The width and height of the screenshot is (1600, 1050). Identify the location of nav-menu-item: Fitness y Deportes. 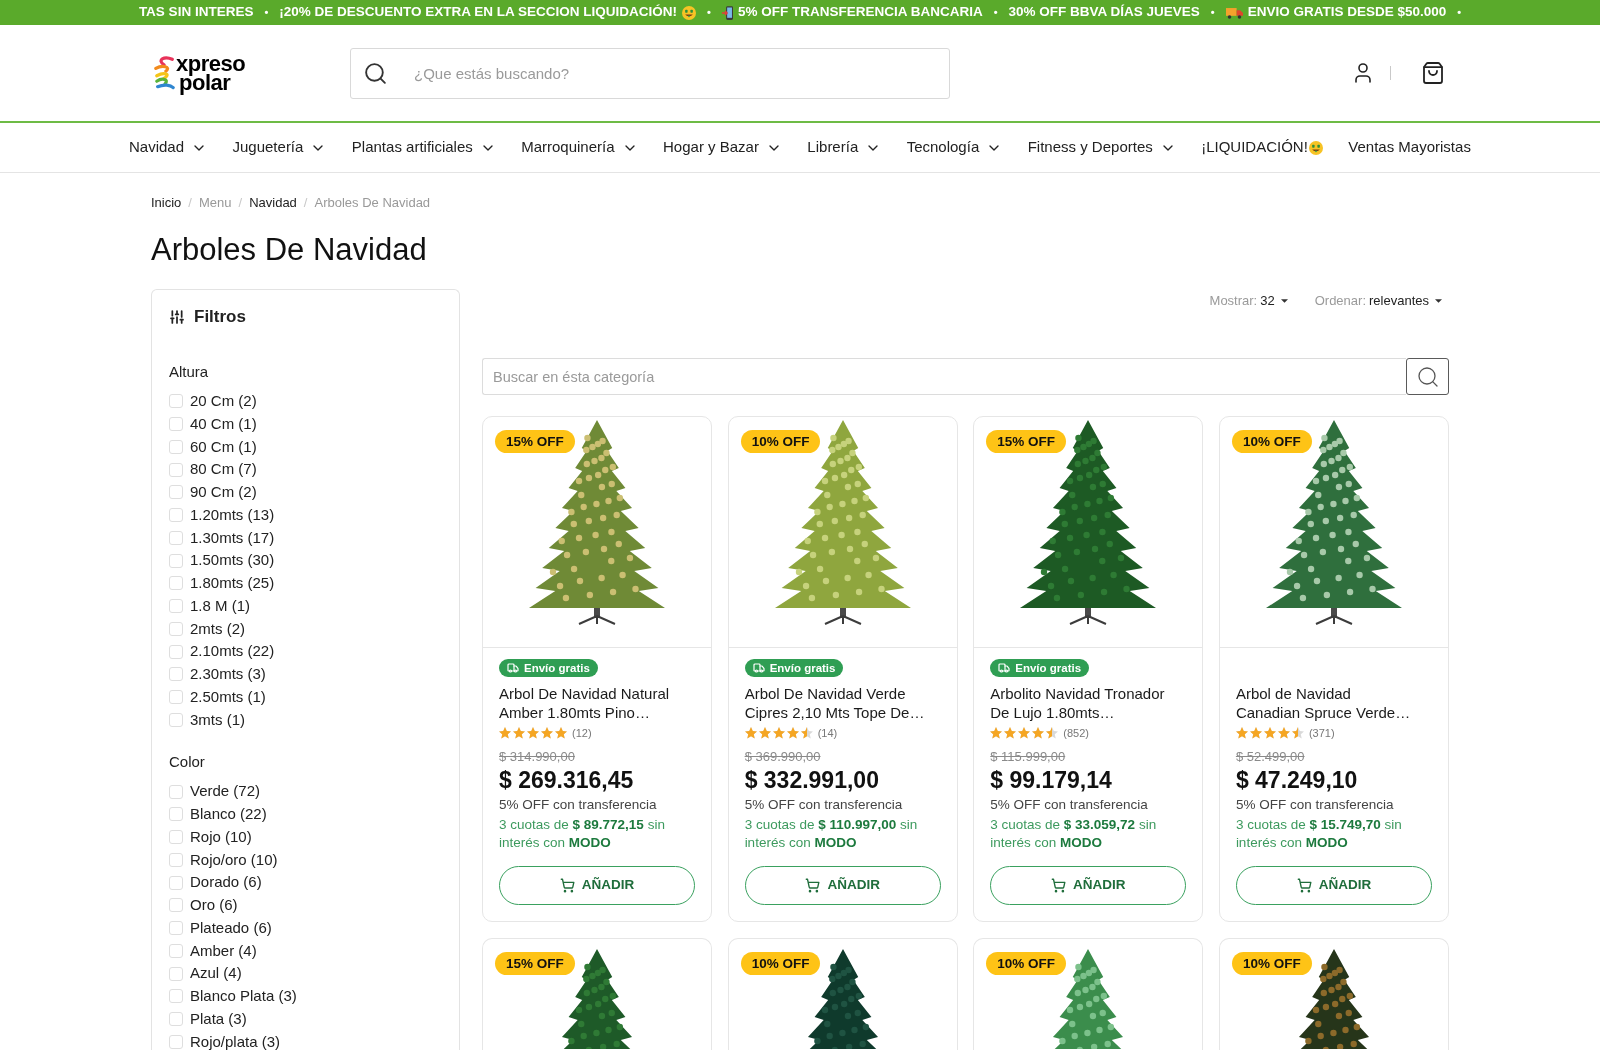
(1101, 147).